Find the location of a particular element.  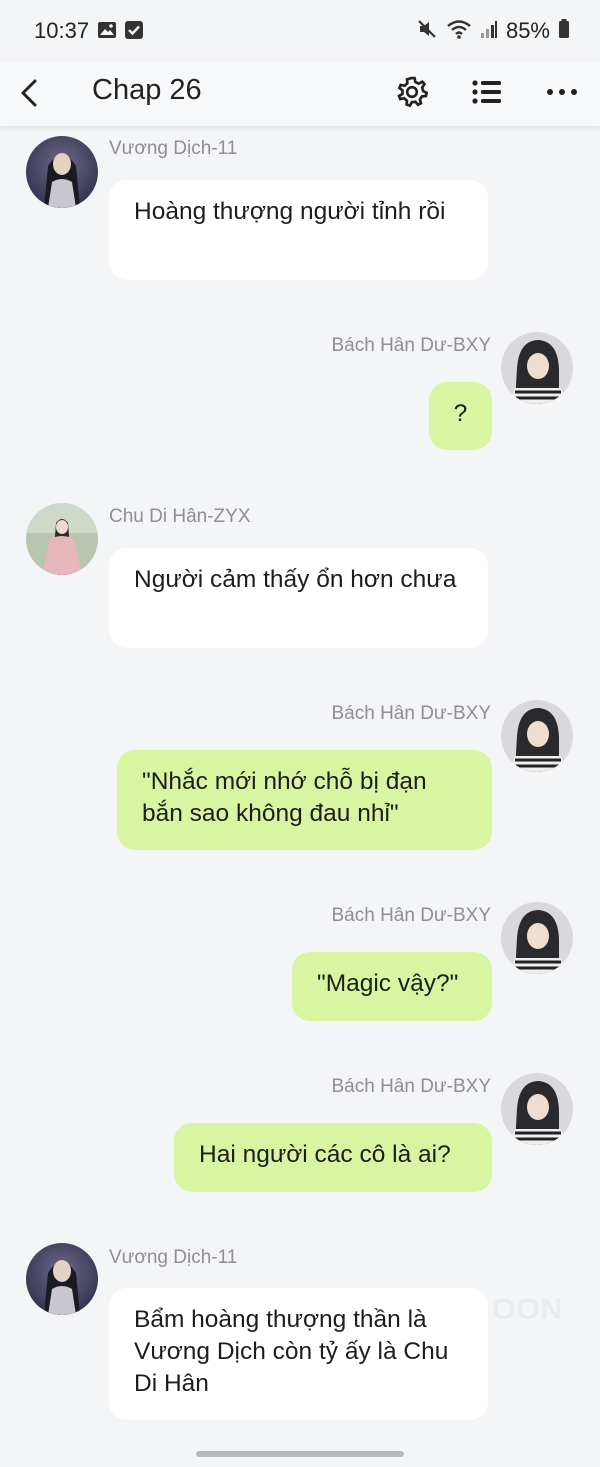

back-button is located at coordinates (29, 93).